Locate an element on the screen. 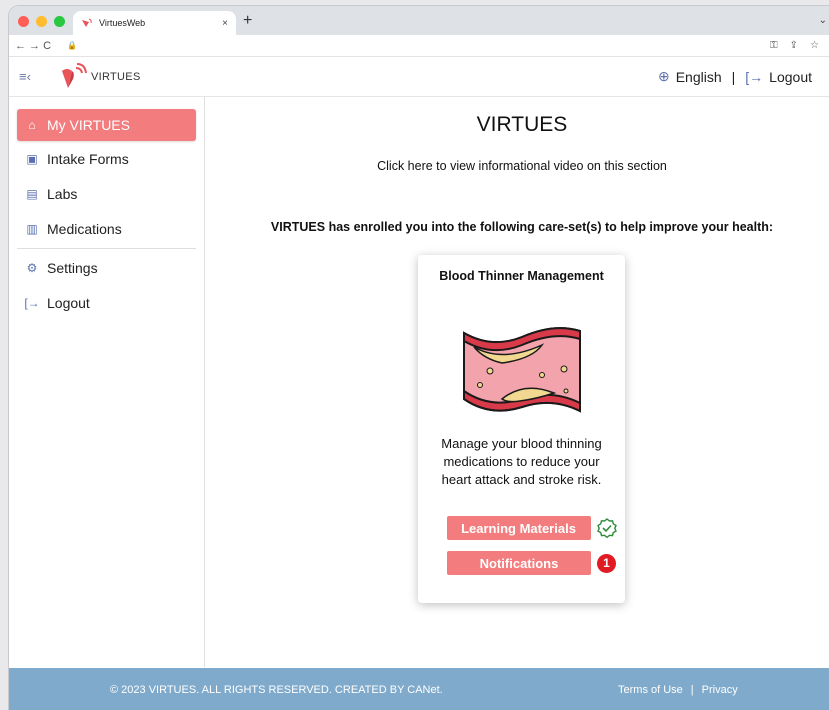 Image resolution: width=829 pixels, height=710 pixels. sidebar-item-label: Logout is located at coordinates (68, 303).